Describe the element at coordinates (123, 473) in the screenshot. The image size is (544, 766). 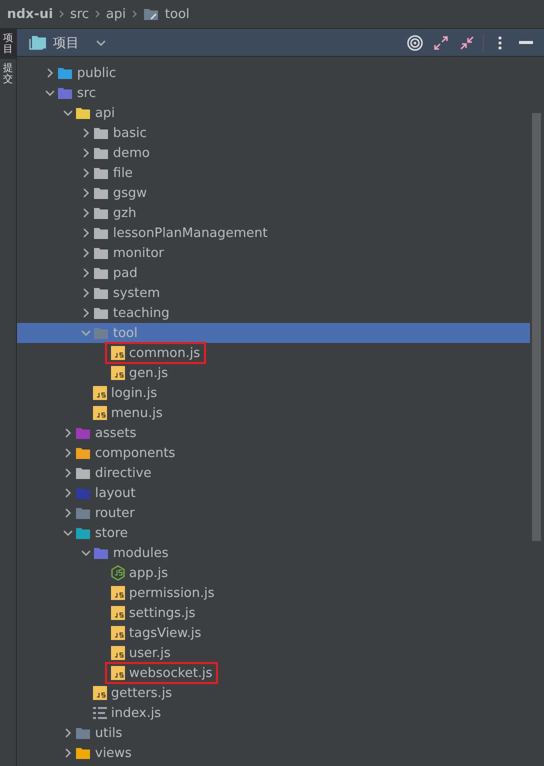
I see `tree-item: directive` at that location.